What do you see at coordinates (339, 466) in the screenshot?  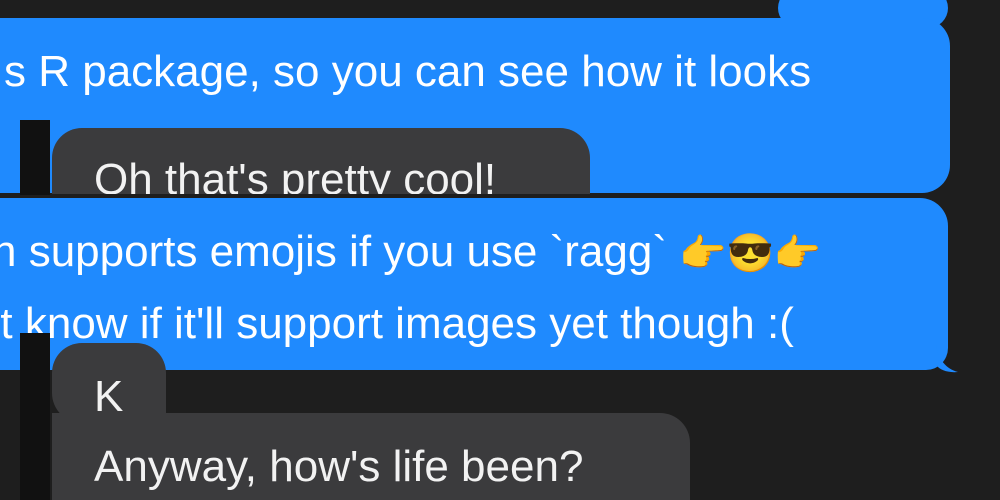 I see `message-text: Anyway, how's life been?` at bounding box center [339, 466].